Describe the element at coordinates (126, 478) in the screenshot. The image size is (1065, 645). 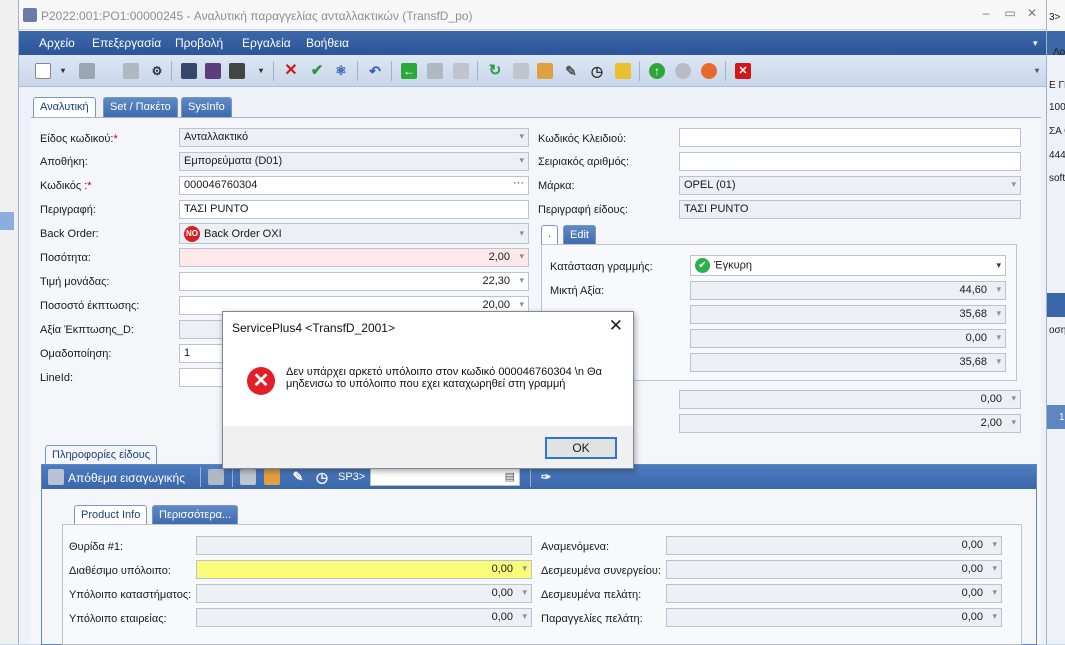
I see `stock-import-label: Απόθεμα εισαγωγικής` at that location.